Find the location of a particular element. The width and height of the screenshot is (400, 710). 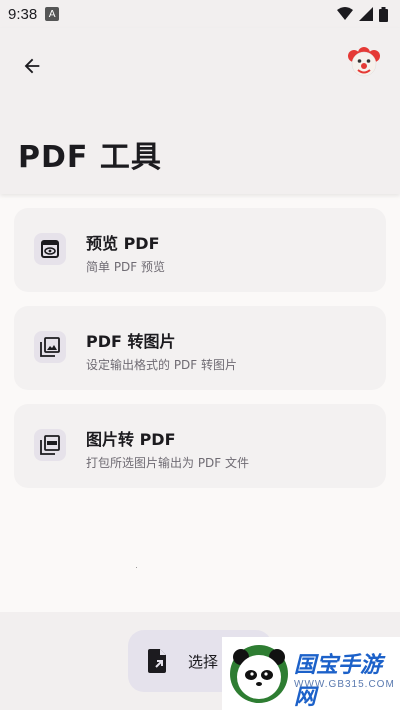

panda-logo is located at coordinates (259, 674).